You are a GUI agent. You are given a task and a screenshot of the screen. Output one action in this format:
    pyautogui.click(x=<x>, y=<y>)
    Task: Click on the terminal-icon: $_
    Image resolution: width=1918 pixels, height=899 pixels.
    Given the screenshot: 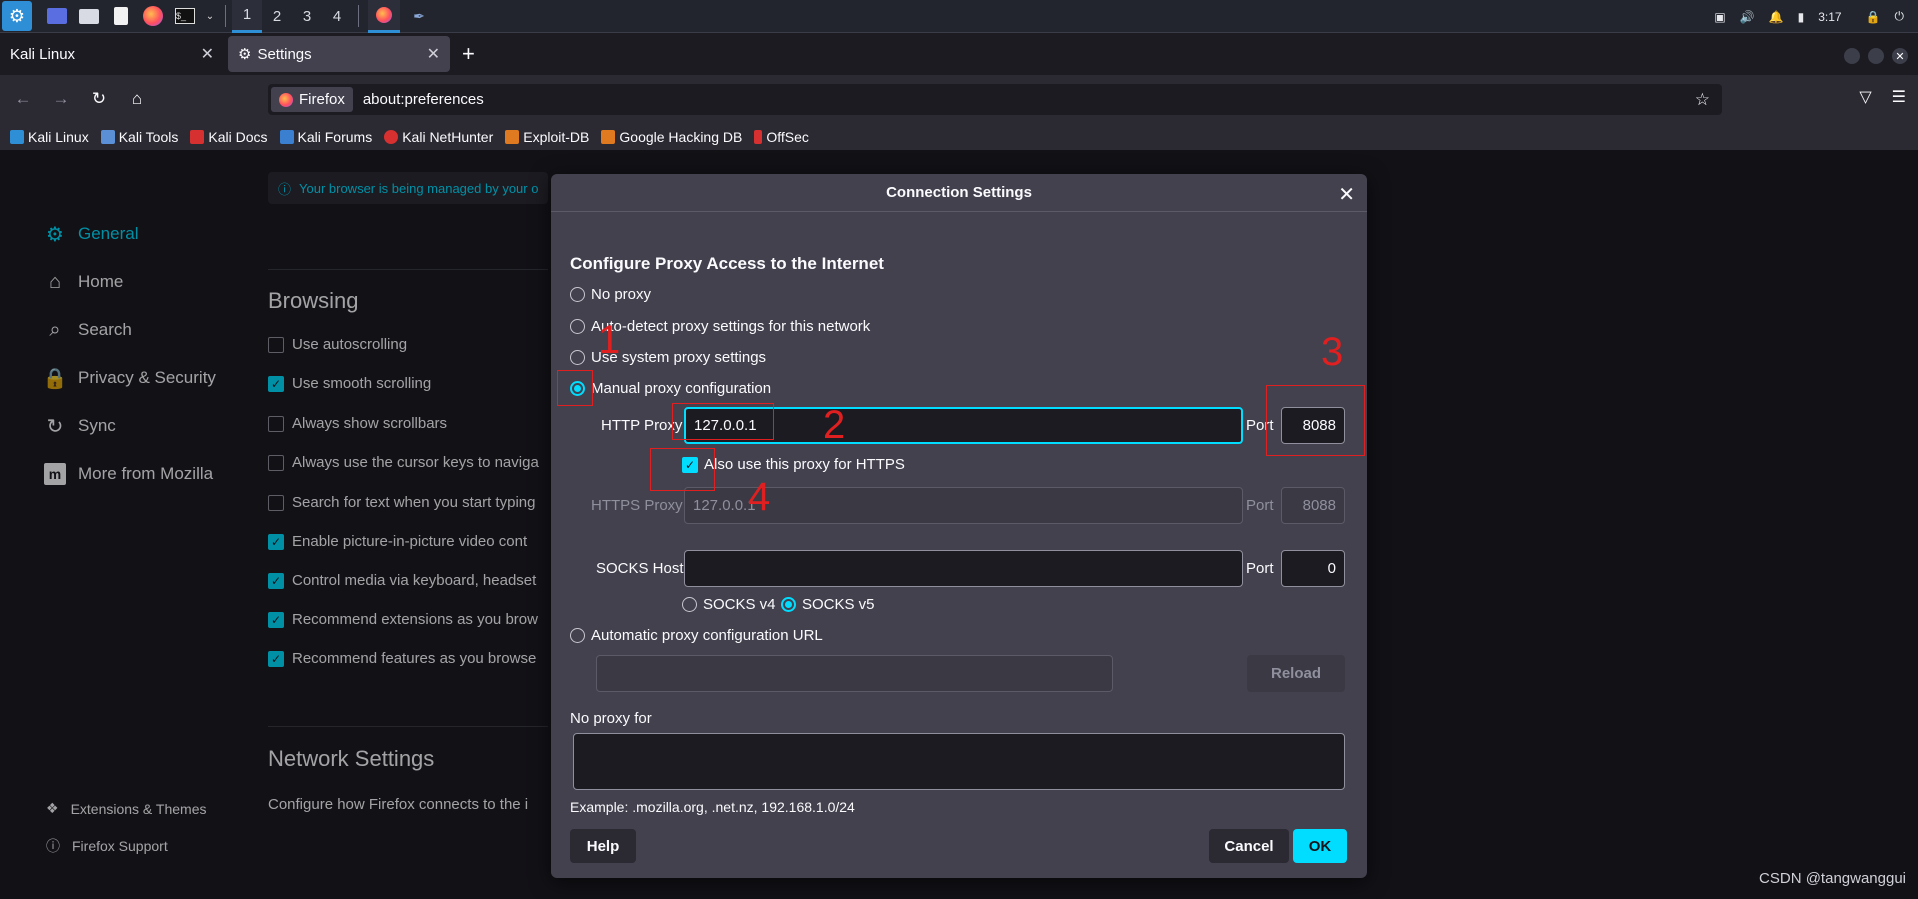 What is the action you would take?
    pyautogui.click(x=185, y=16)
    